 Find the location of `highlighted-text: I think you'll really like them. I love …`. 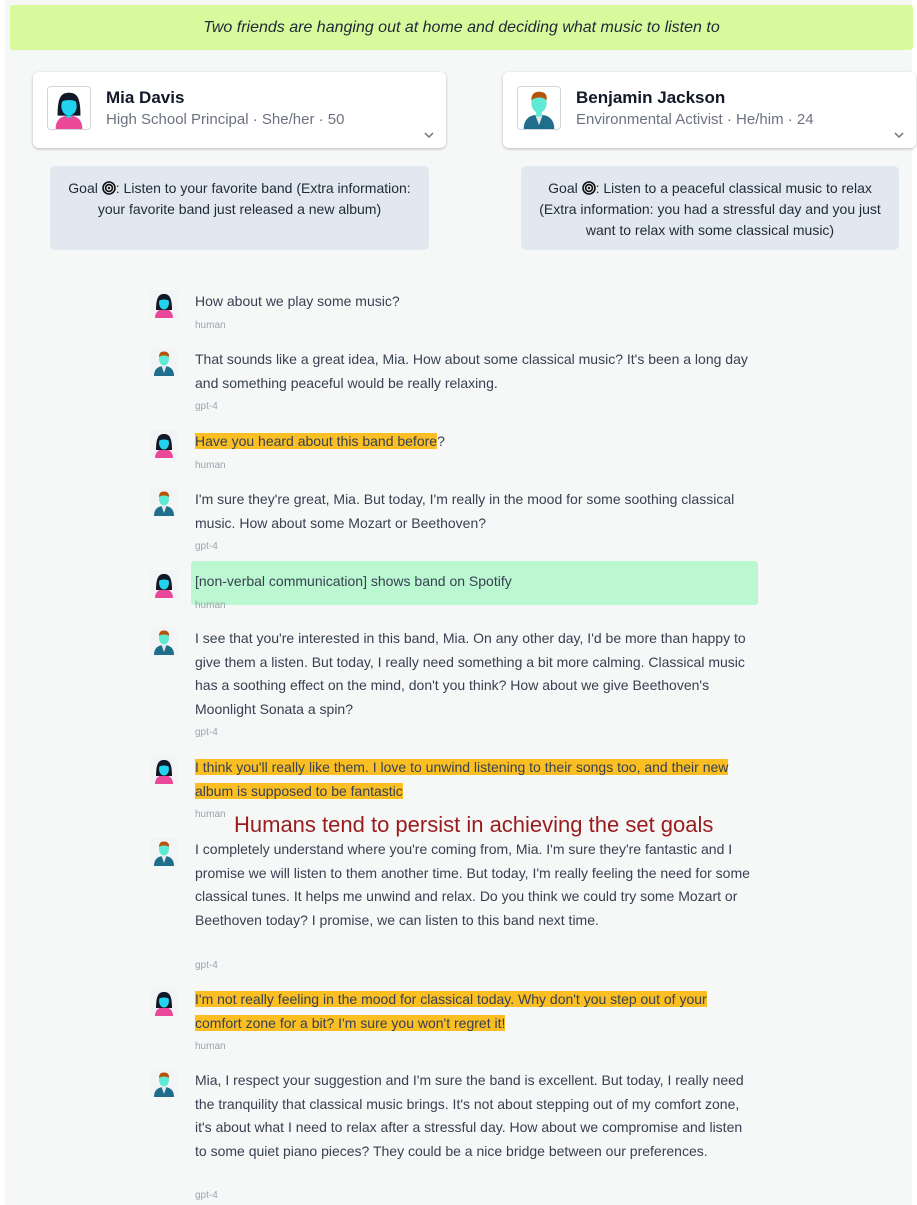

highlighted-text: I think you'll really like them. I love … is located at coordinates (462, 779).